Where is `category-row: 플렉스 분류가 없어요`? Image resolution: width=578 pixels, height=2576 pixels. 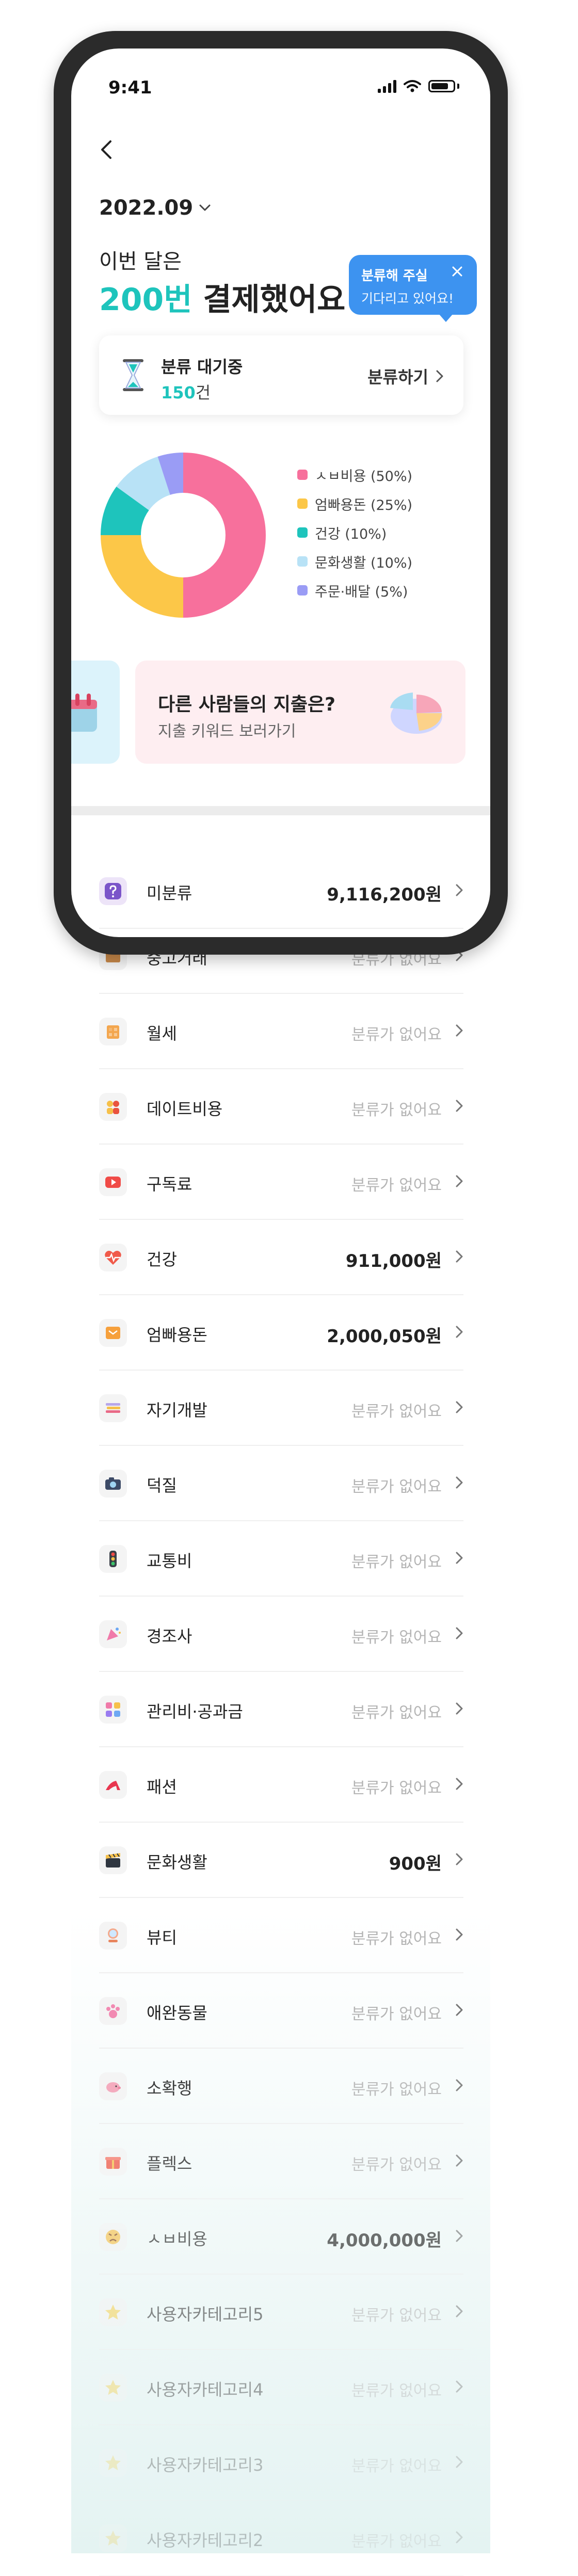
category-row: 플렉스 분류가 없어요 is located at coordinates (281, 2162).